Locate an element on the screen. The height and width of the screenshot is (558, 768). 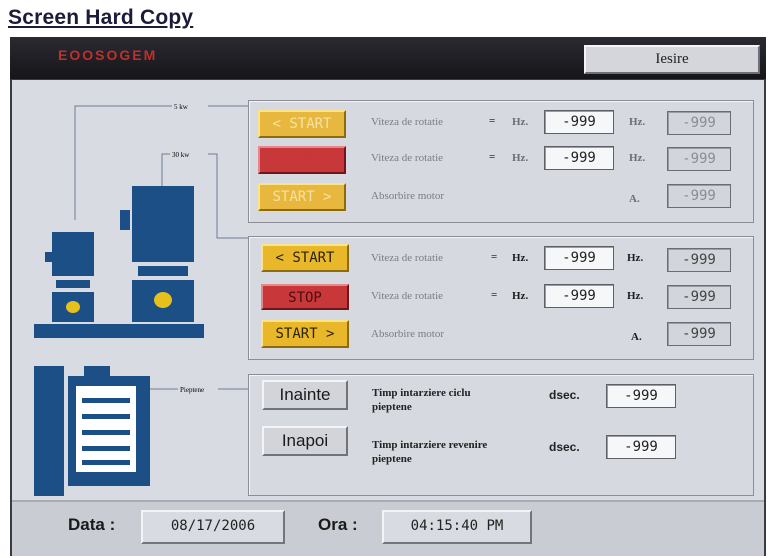
motor1-speed-readout: -999 is located at coordinates (699, 123).